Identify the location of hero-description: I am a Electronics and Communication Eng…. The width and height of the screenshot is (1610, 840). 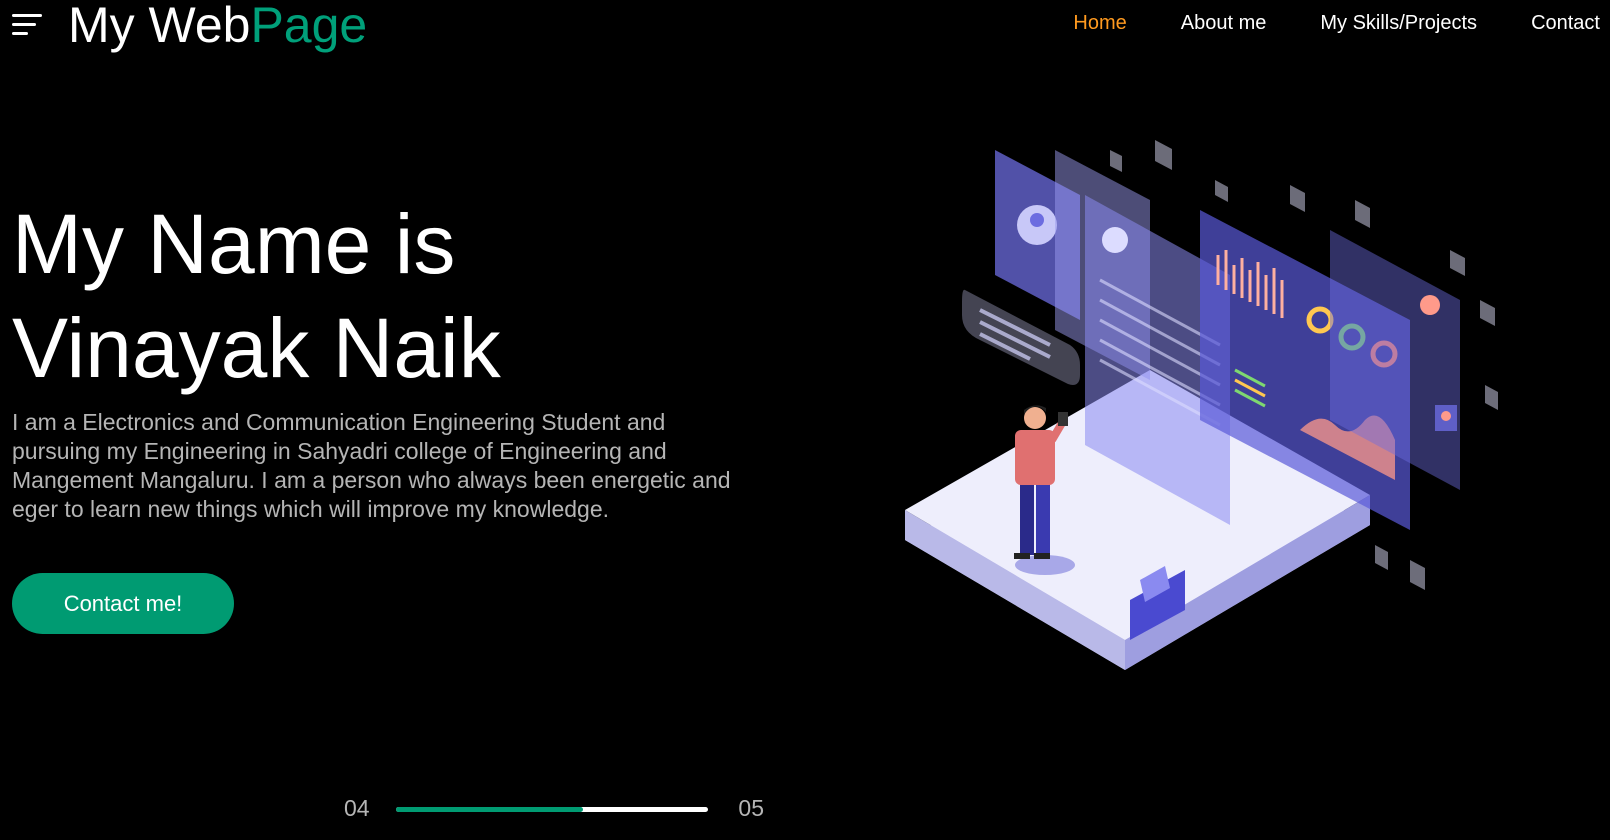
(371, 465).